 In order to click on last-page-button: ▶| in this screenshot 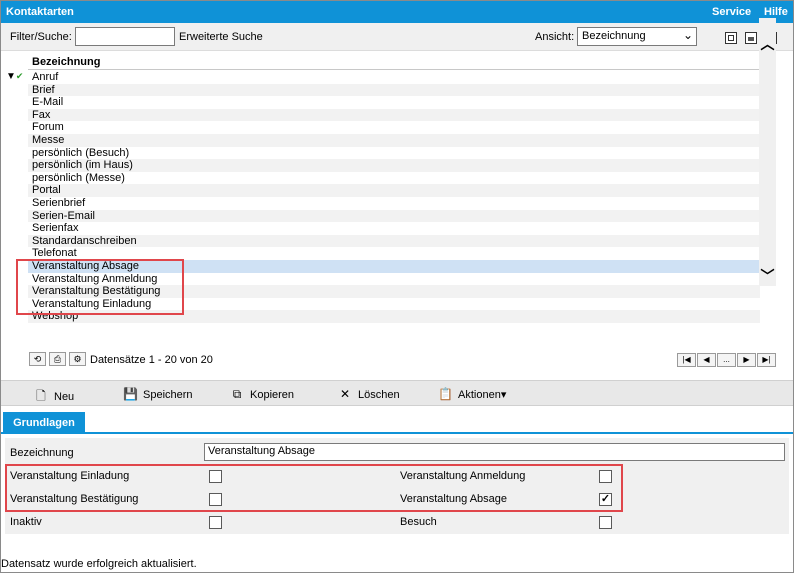, I will do `click(766, 360)`.